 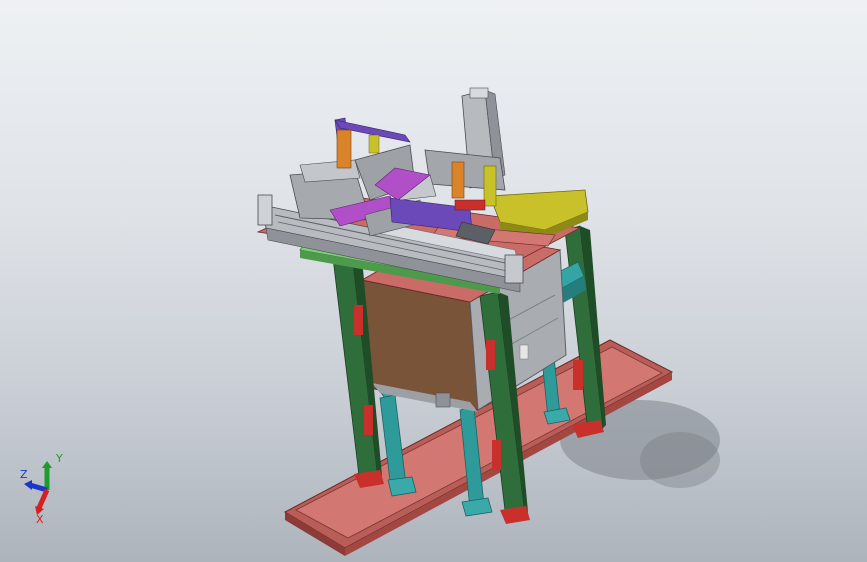 I want to click on triad-x-label: X, so click(x=40, y=518).